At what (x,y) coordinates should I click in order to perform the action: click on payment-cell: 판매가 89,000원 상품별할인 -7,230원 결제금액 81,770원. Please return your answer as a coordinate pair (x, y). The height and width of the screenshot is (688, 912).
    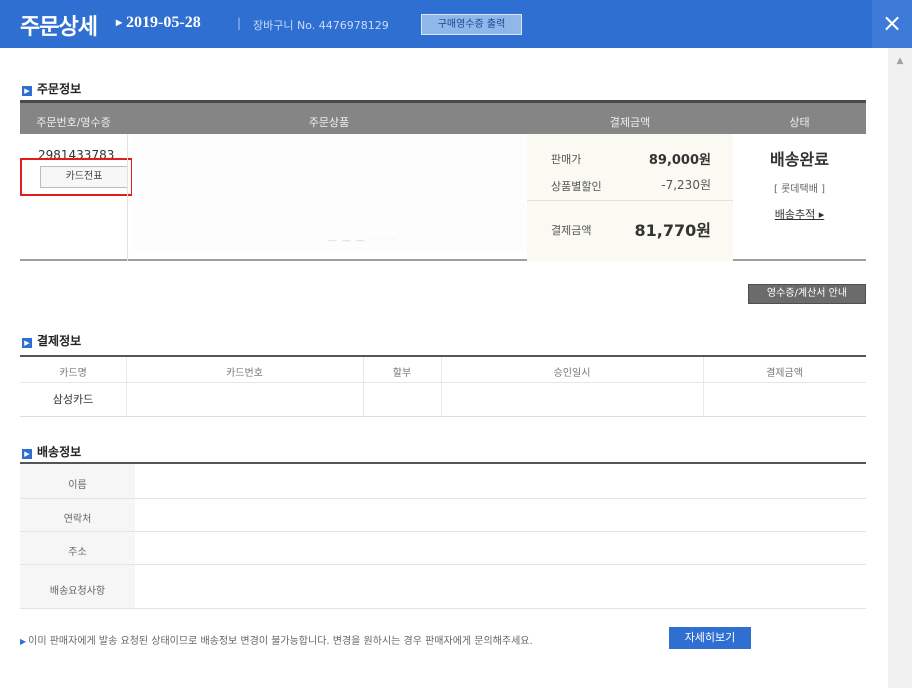
    Looking at the image, I should click on (630, 197).